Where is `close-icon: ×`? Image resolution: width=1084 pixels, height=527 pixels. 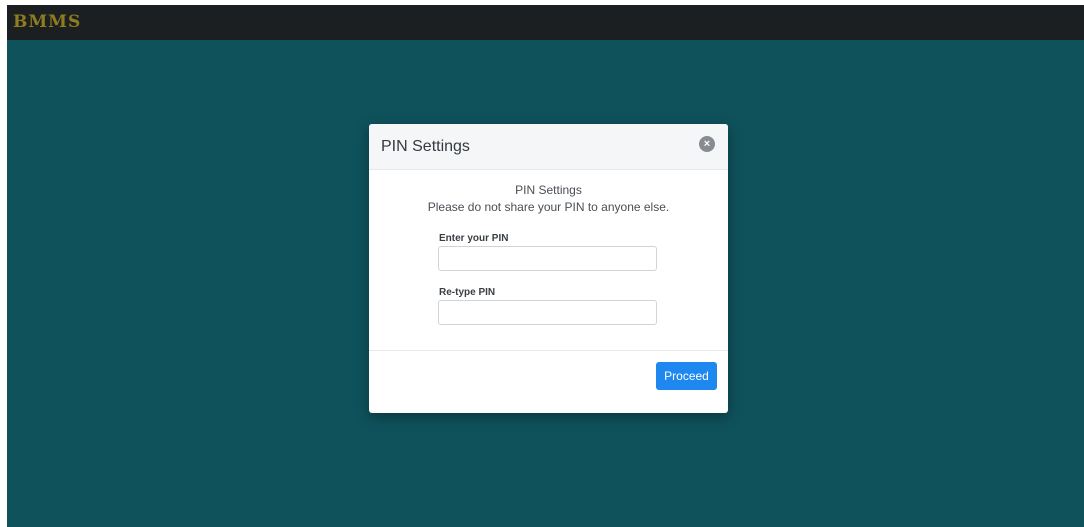
close-icon: × is located at coordinates (707, 144).